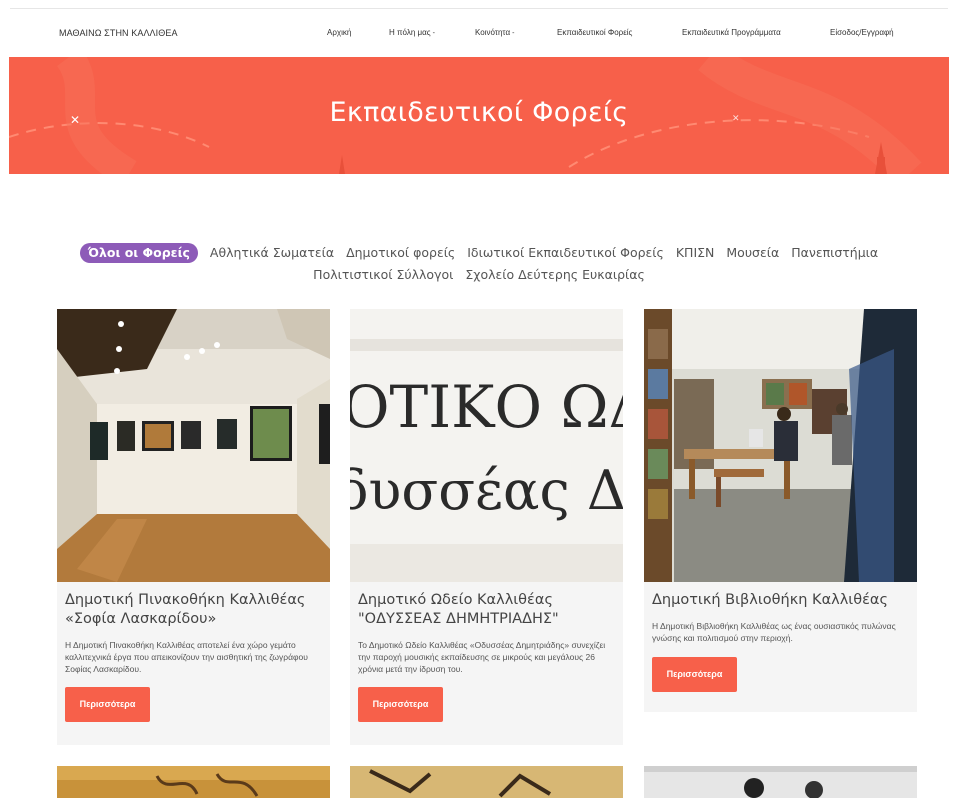 Image resolution: width=958 pixels, height=798 pixels. Describe the element at coordinates (486, 490) in the screenshot. I see `sign-text: δυσσέας Δημ` at that location.